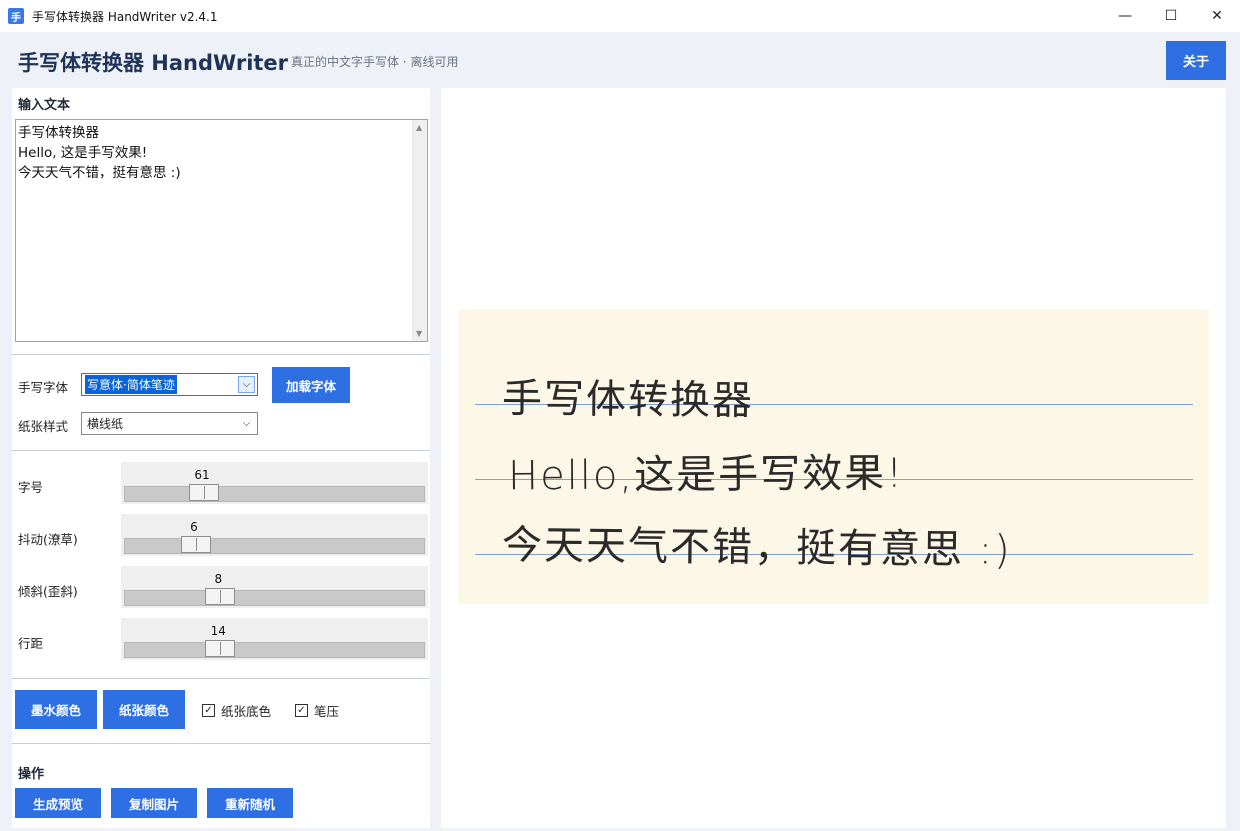 This screenshot has width=1240, height=831. What do you see at coordinates (620, 16) in the screenshot?
I see `title-bar: 手 手写体转换器 HandWriter v2.4.1 — ☐ ✕` at bounding box center [620, 16].